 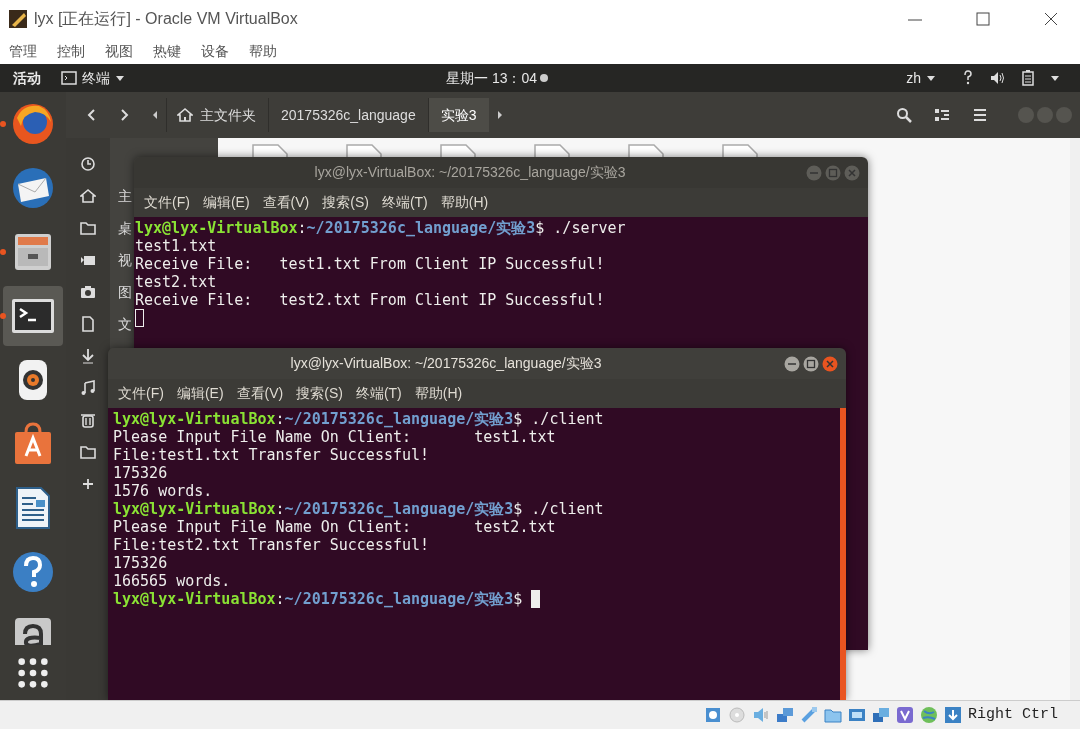 What do you see at coordinates (518, 599) in the screenshot?
I see `command-text: $` at bounding box center [518, 599].